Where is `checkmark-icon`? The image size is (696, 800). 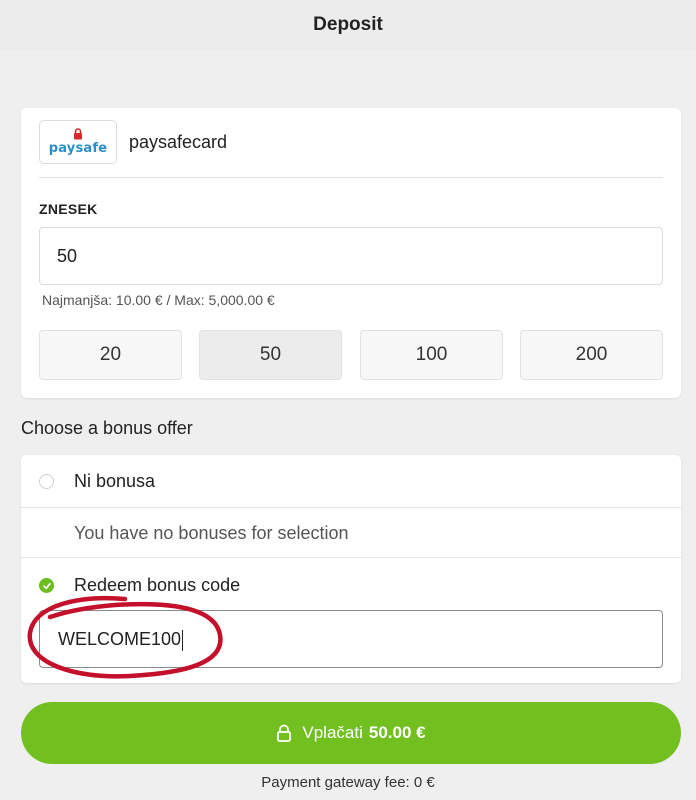
checkmark-icon is located at coordinates (46, 585).